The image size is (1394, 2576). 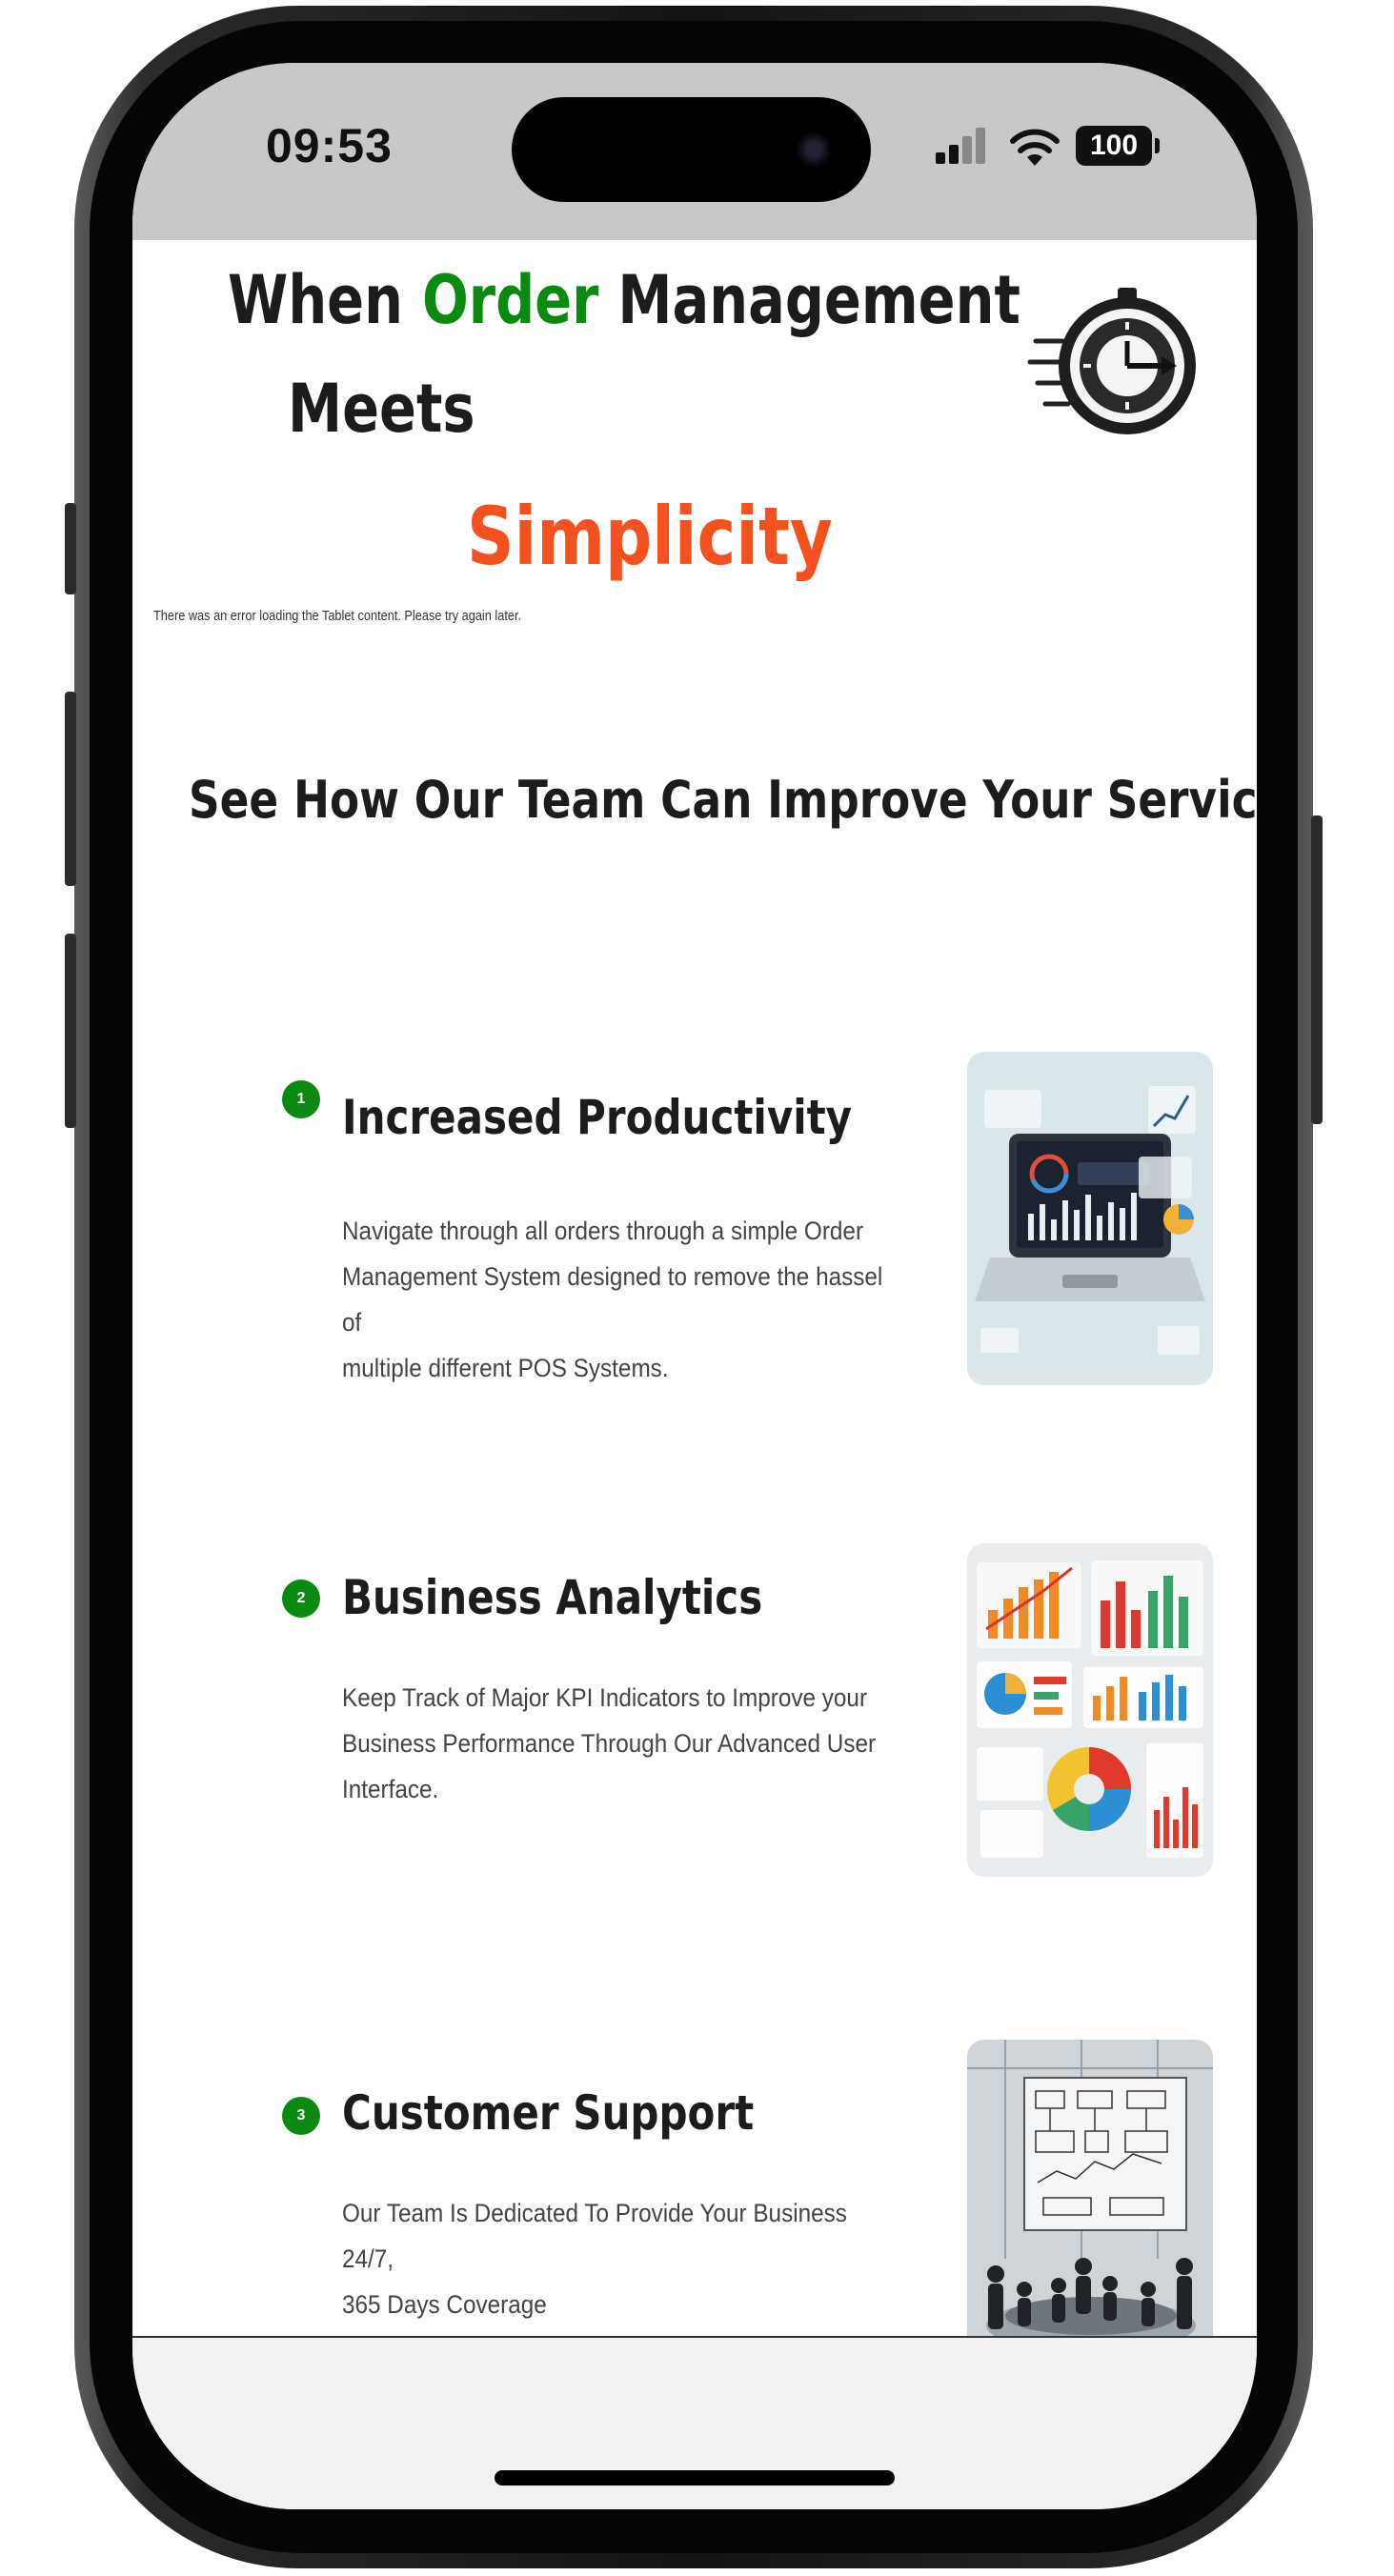 What do you see at coordinates (814, 149) in the screenshot?
I see `camera-icon` at bounding box center [814, 149].